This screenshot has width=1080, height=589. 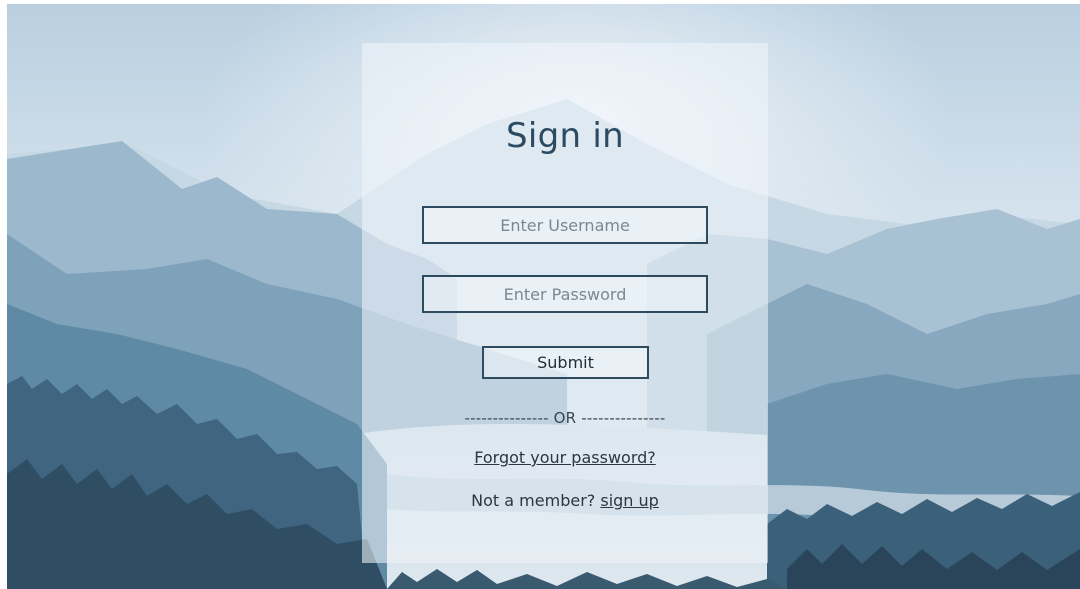 What do you see at coordinates (629, 500) in the screenshot?
I see `signup-link: sign up` at bounding box center [629, 500].